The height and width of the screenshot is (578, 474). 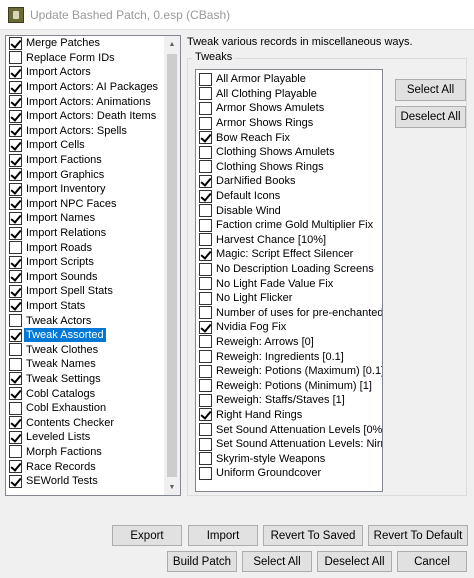 What do you see at coordinates (86, 452) in the screenshot?
I see `patcher-item: Morph Factions` at bounding box center [86, 452].